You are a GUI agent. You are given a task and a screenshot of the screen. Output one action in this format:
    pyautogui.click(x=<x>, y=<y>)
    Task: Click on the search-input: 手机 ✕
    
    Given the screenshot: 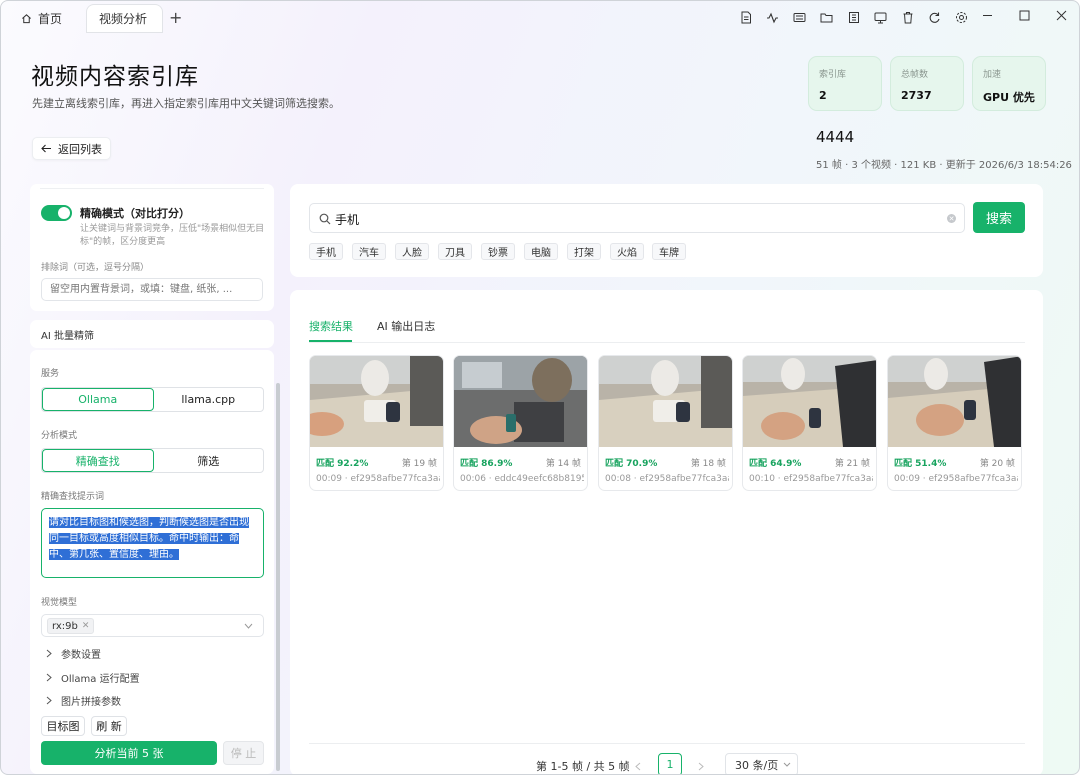 What is the action you would take?
    pyautogui.click(x=637, y=218)
    